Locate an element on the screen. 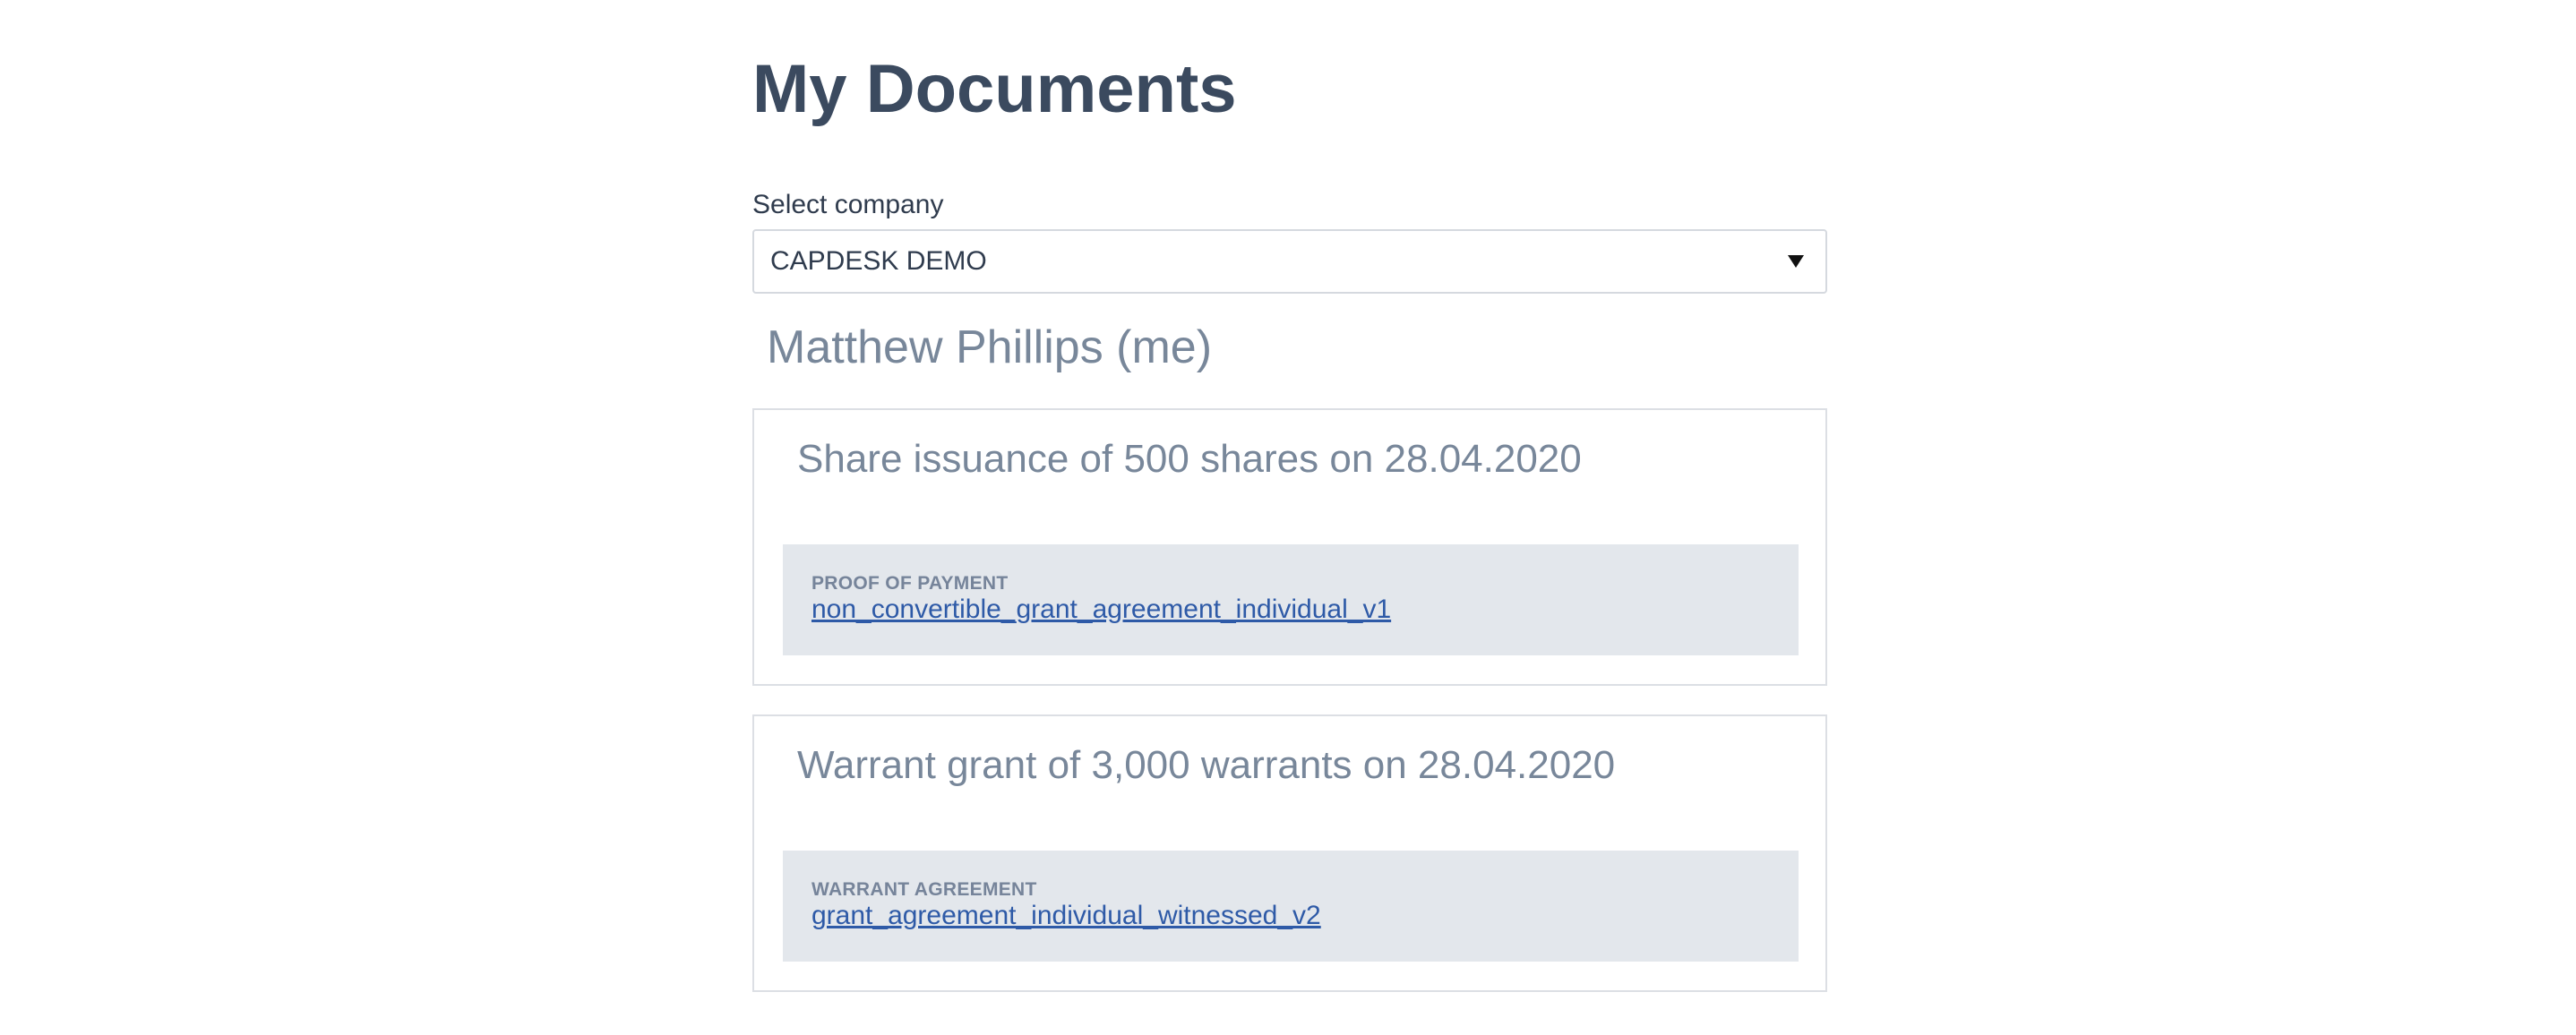  page-title: My Documents is located at coordinates (994, 89).